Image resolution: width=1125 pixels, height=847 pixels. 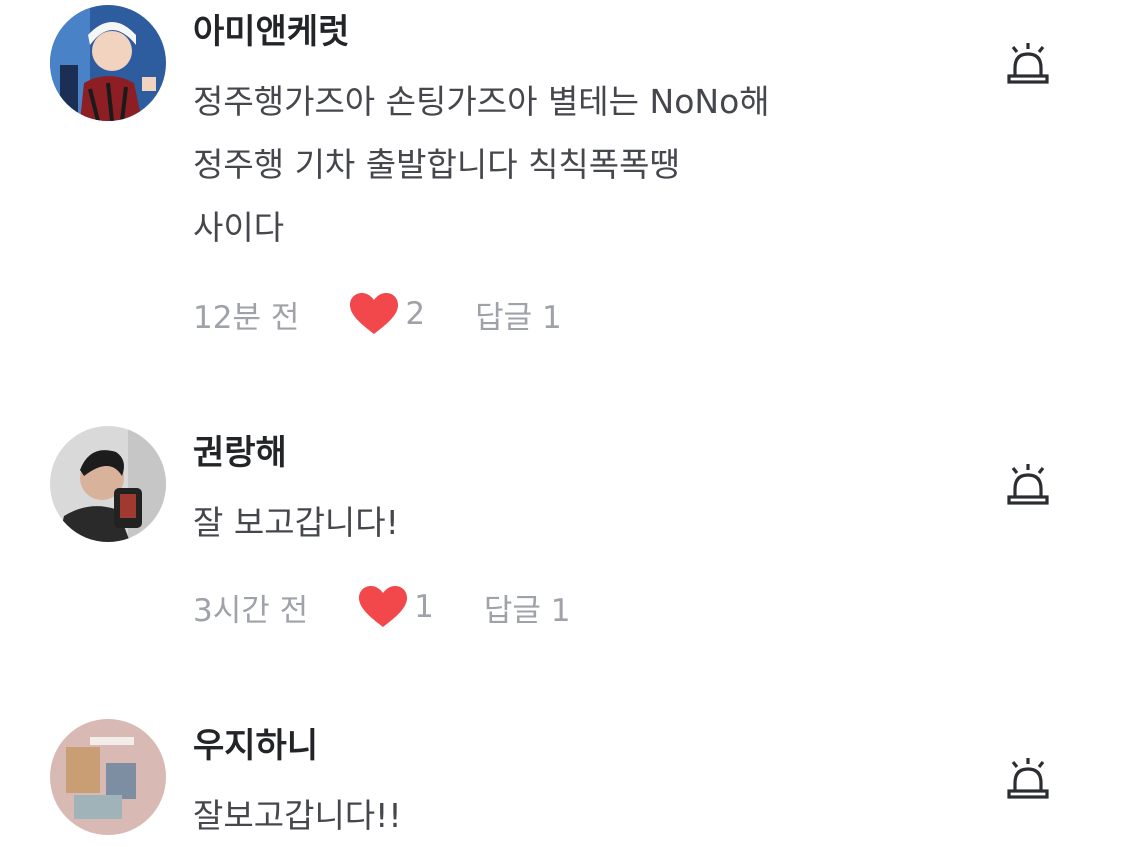 I want to click on comment-text-line: 사이다, so click(x=239, y=227).